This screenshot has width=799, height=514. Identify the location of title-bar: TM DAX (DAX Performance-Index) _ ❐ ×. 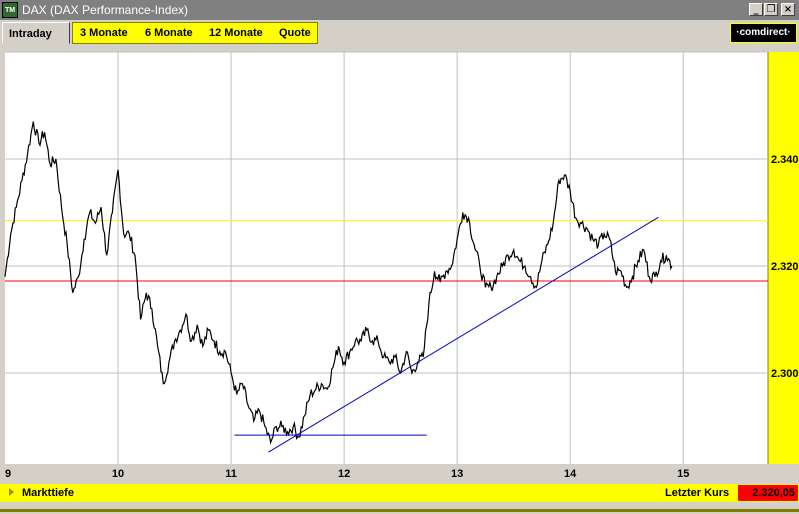
(399, 10).